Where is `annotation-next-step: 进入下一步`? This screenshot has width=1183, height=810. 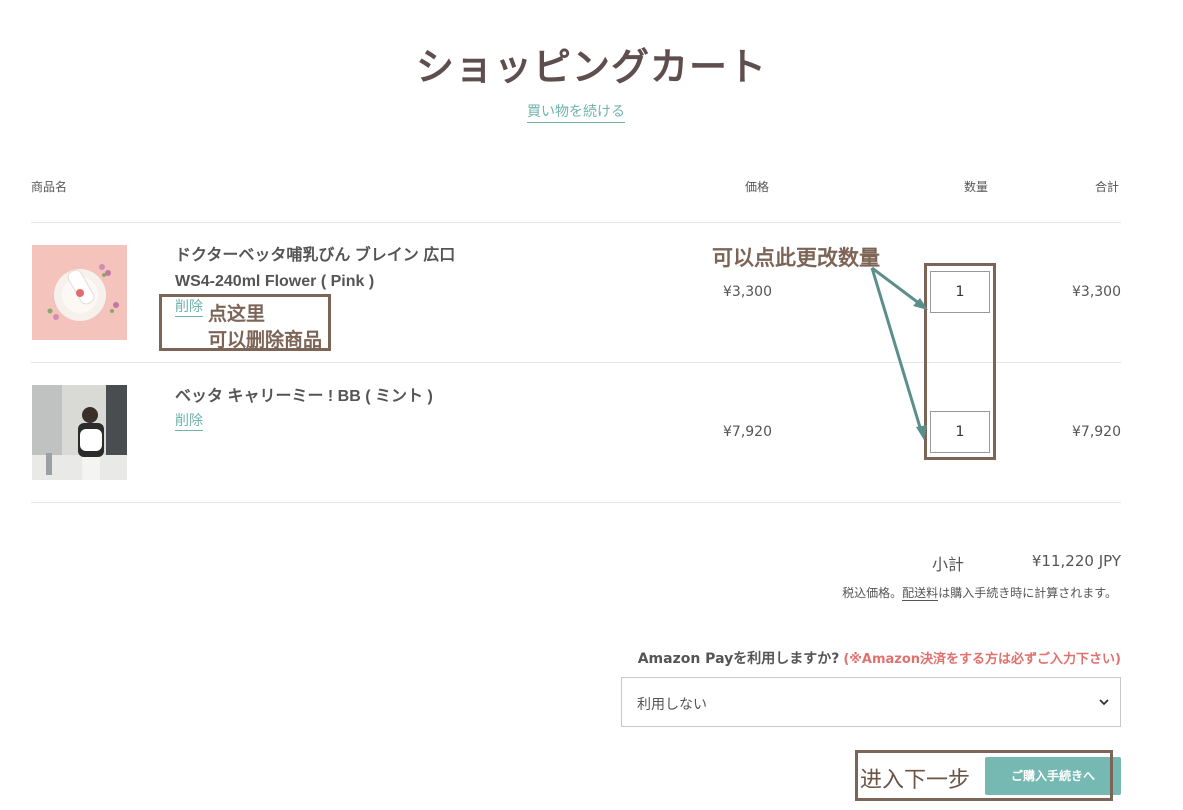
annotation-next-step: 进入下一步 is located at coordinates (915, 780).